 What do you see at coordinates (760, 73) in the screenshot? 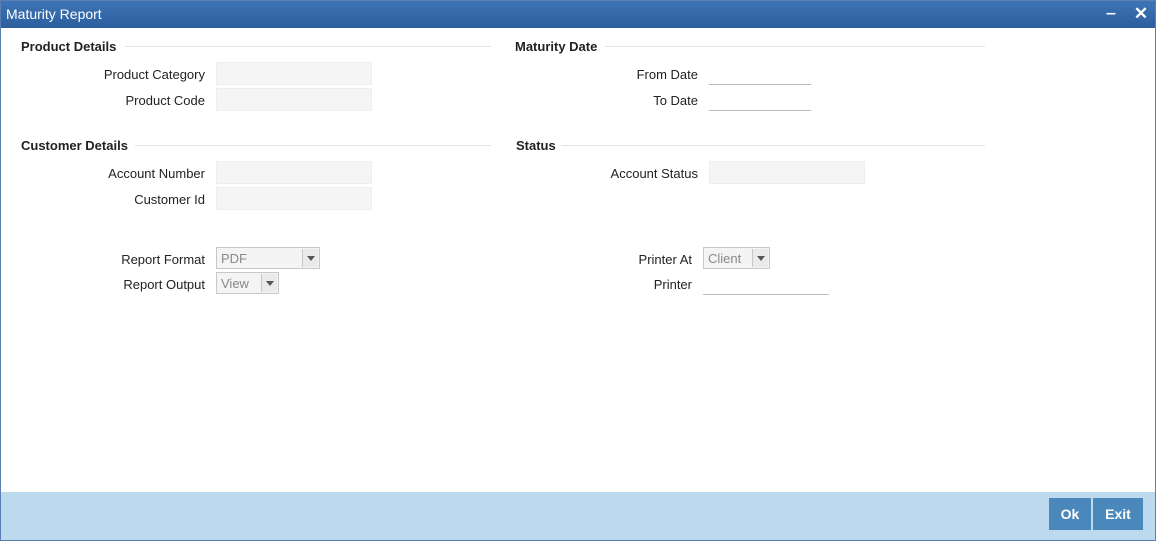
I see `from-date-field` at bounding box center [760, 73].